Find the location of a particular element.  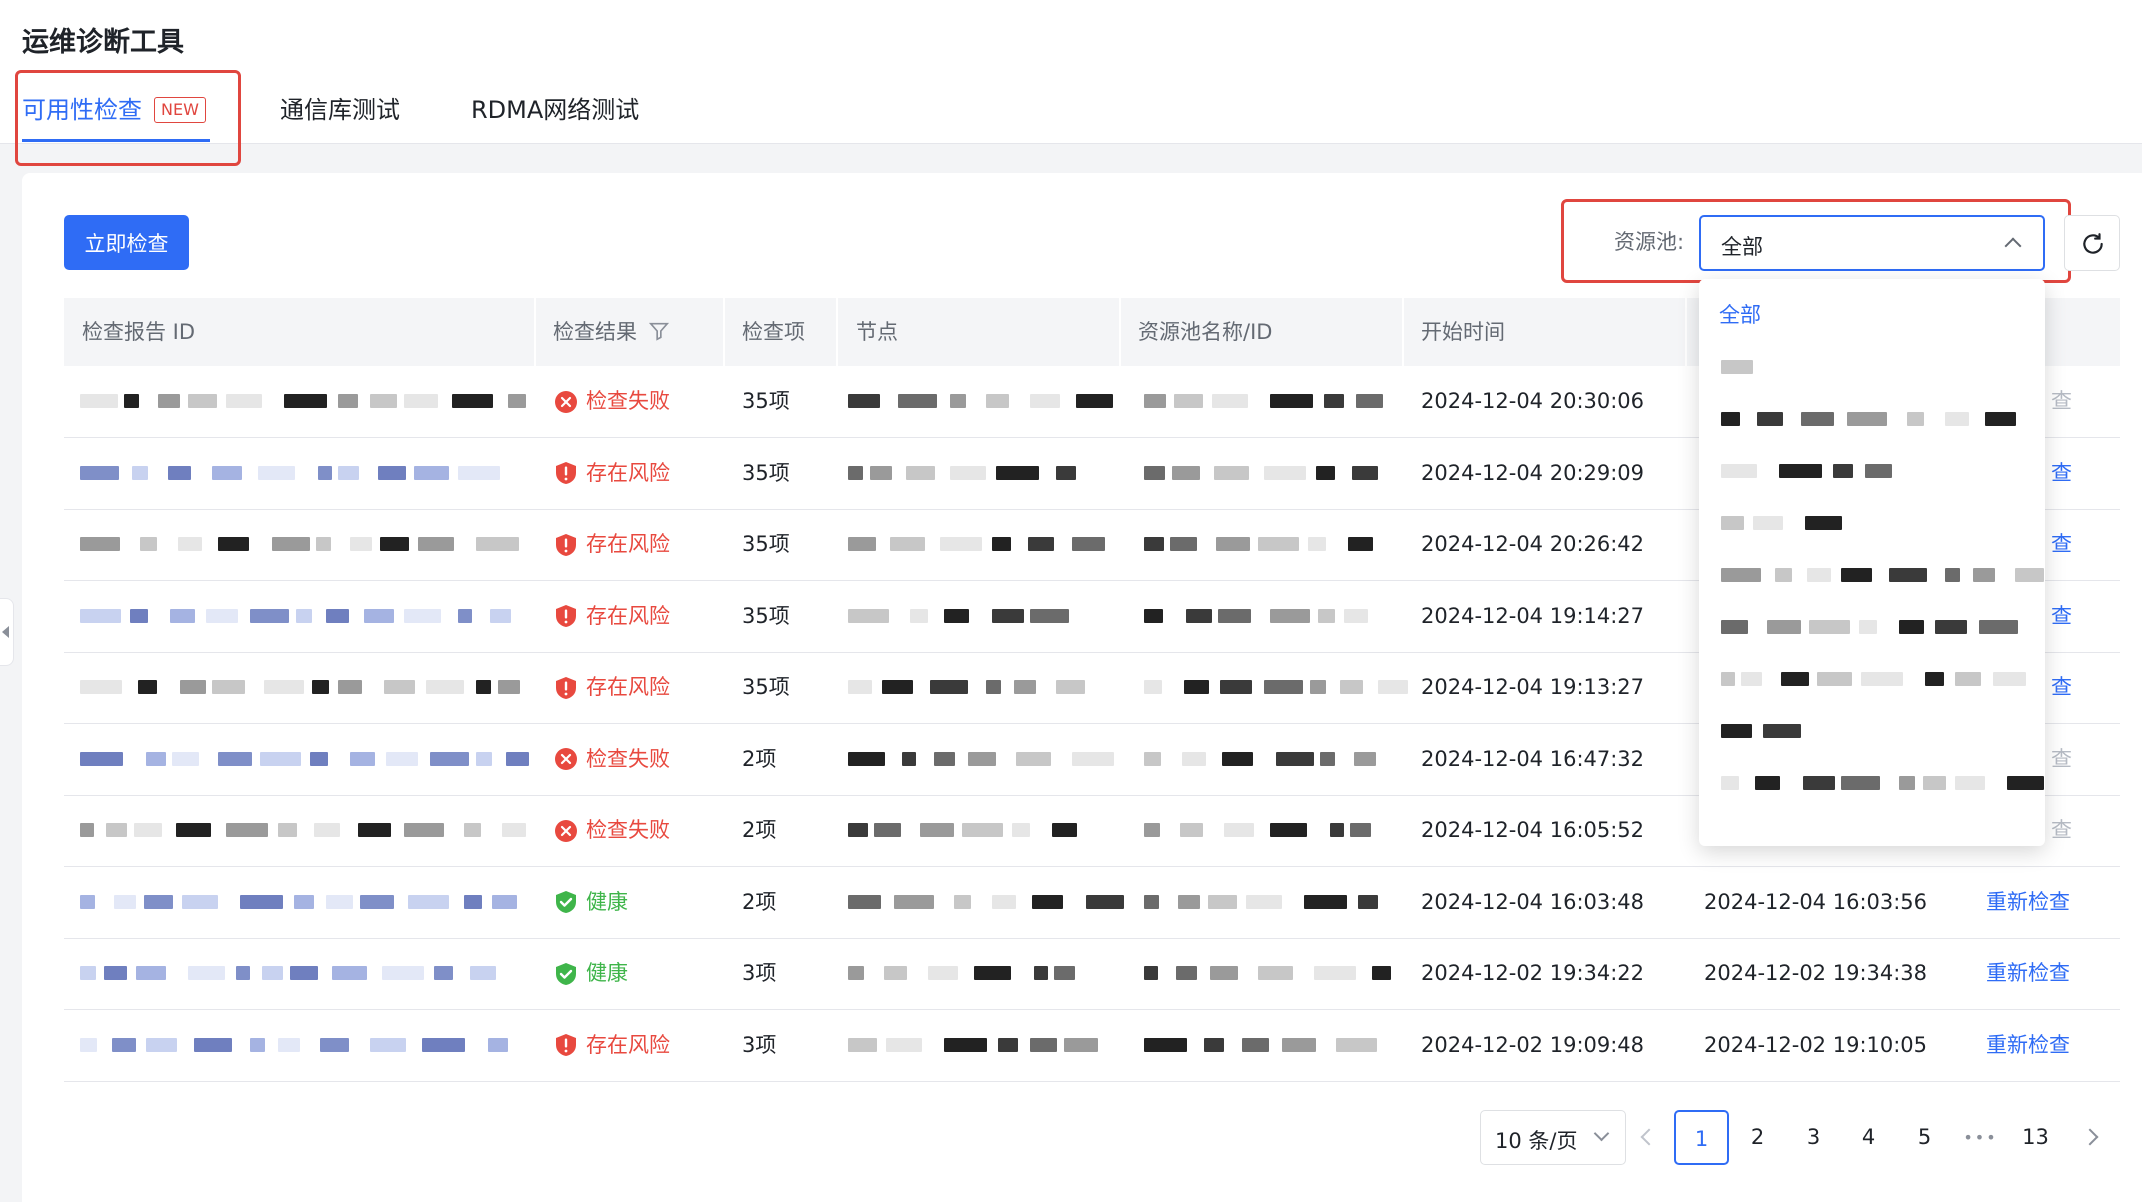

page-3: 3 is located at coordinates (1813, 1137).